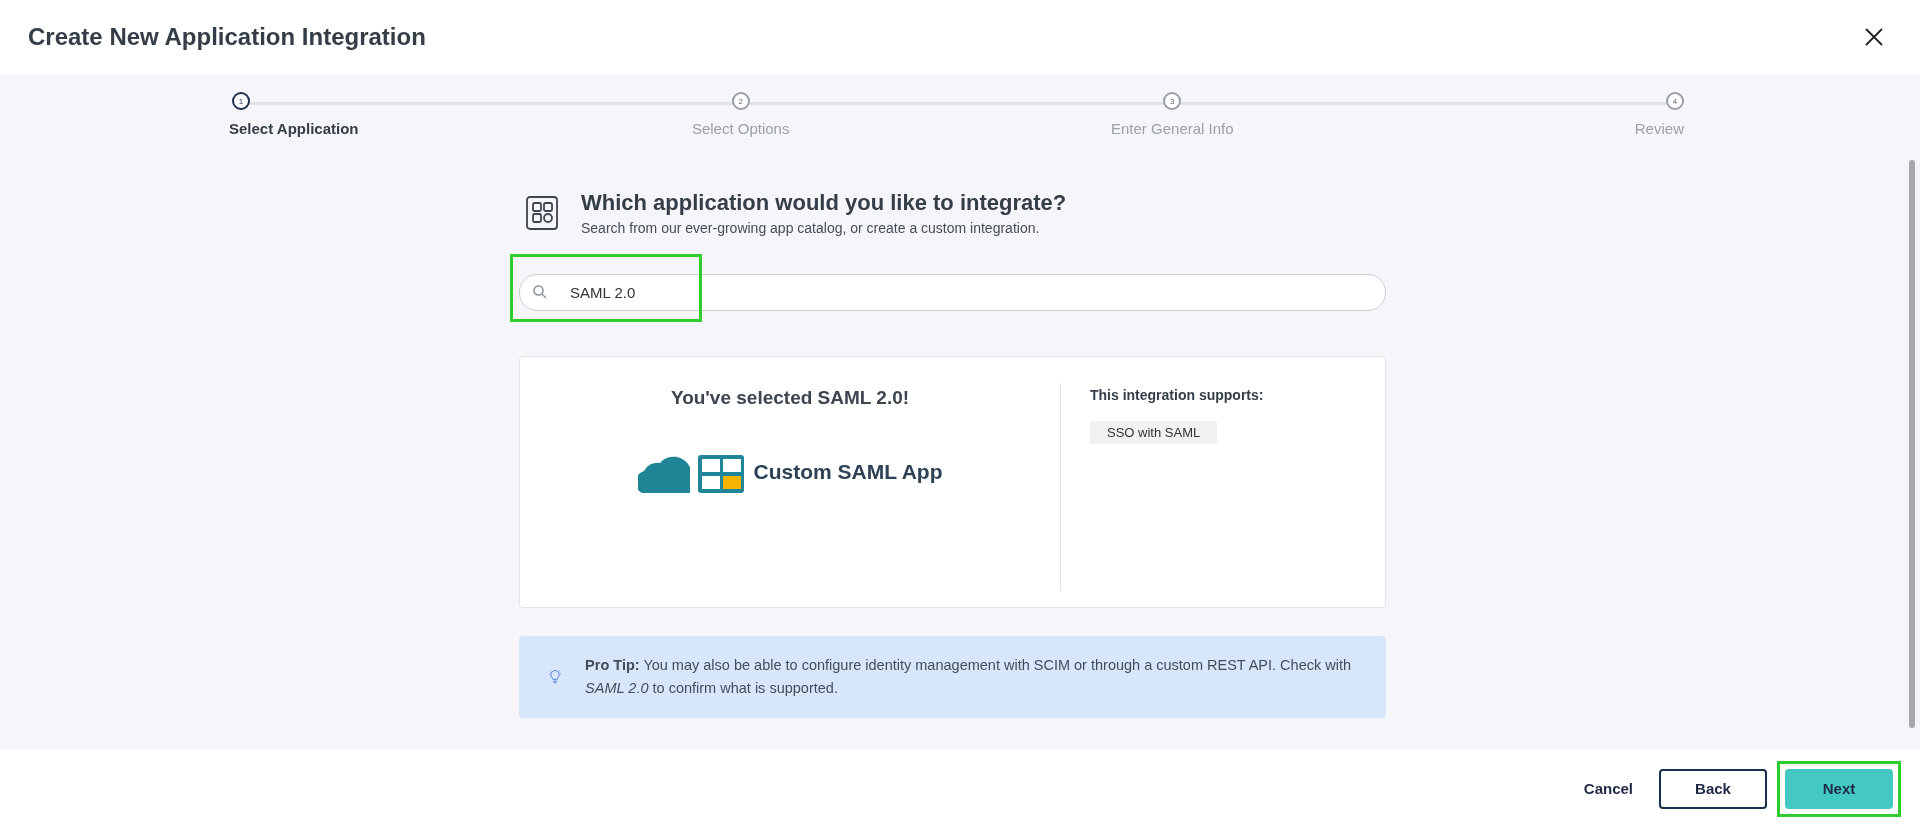  Describe the element at coordinates (294, 128) in the screenshot. I see `step-label: Select Application` at that location.